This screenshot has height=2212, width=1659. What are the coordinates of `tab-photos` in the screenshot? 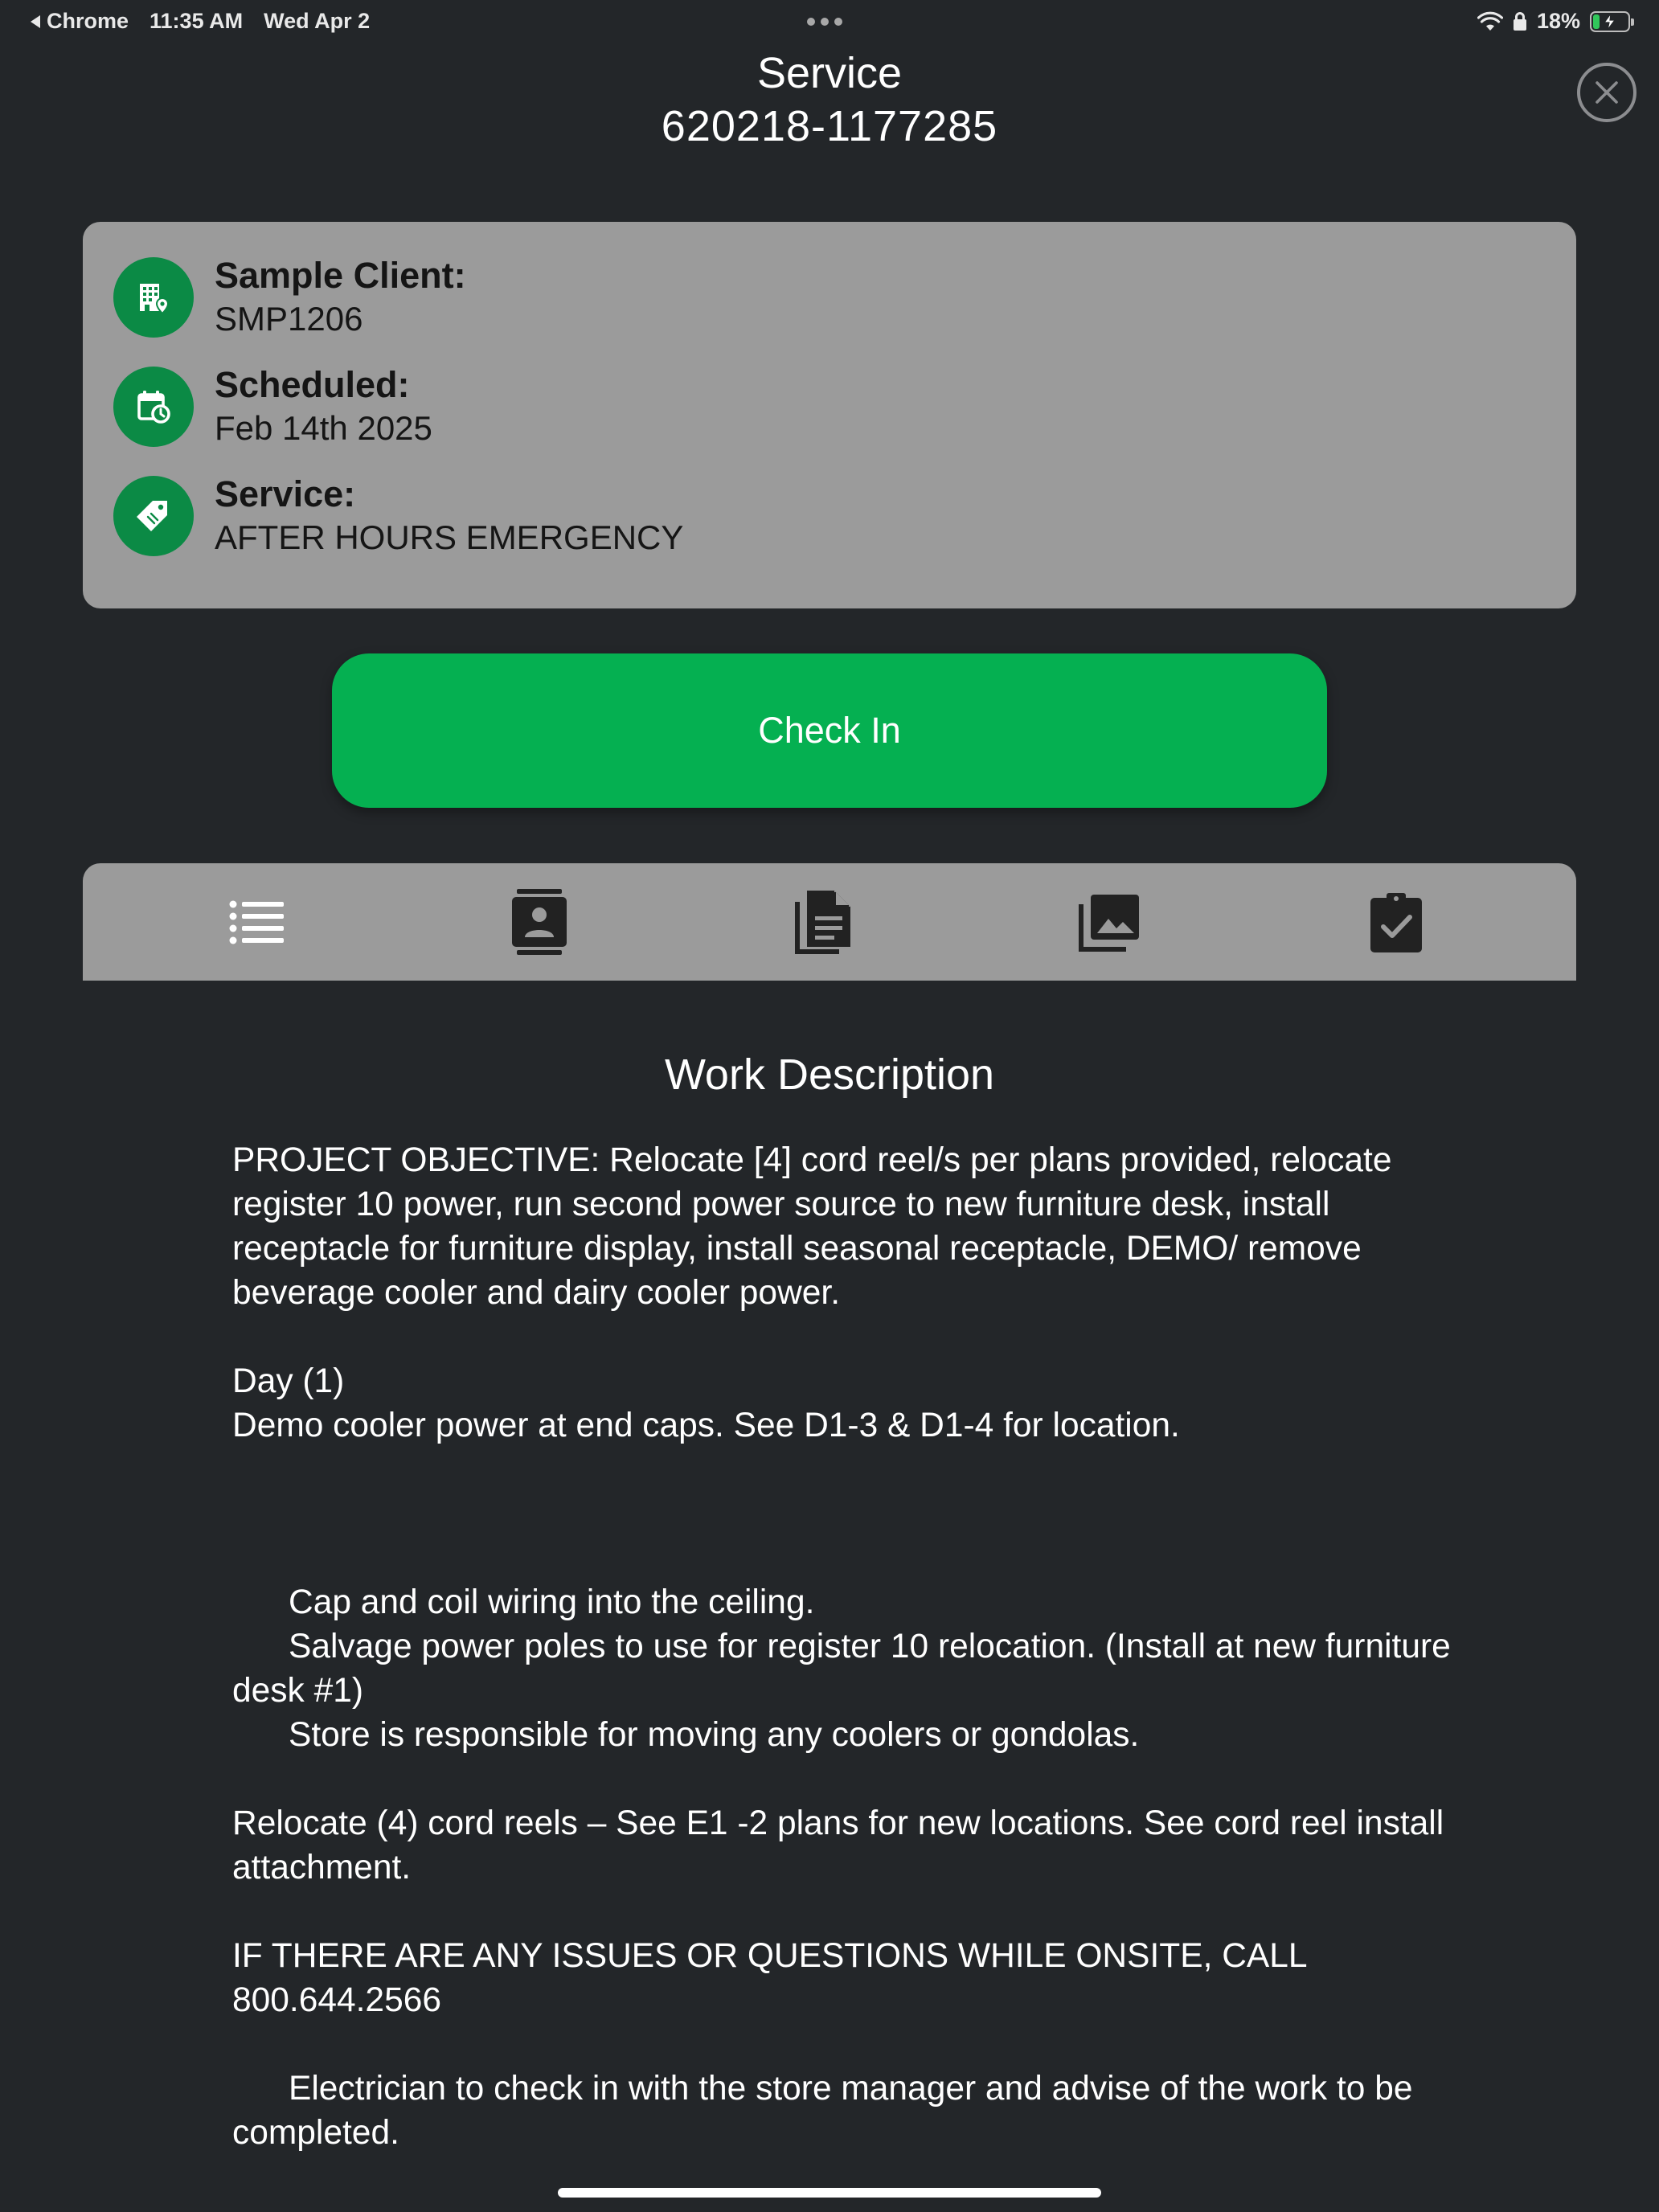 It's located at (1110, 922).